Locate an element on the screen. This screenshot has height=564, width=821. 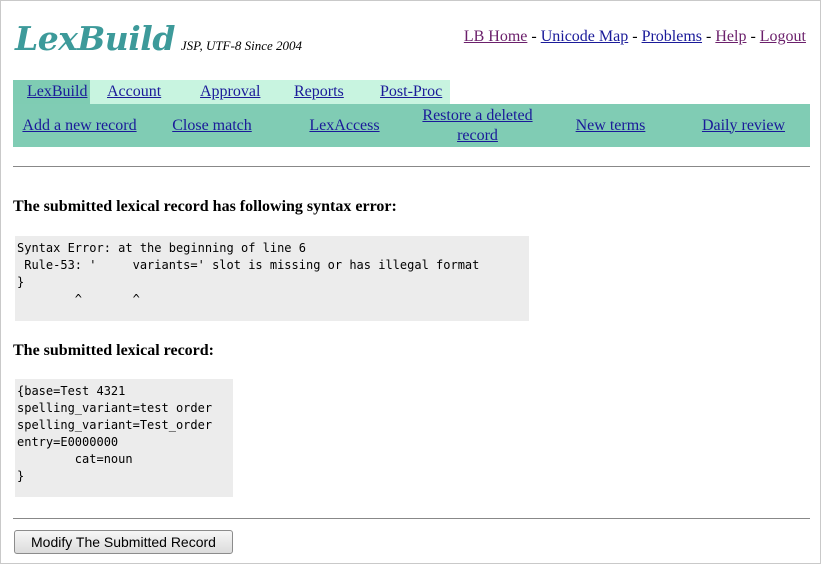
tab-approval: Approval is located at coordinates (231, 92).